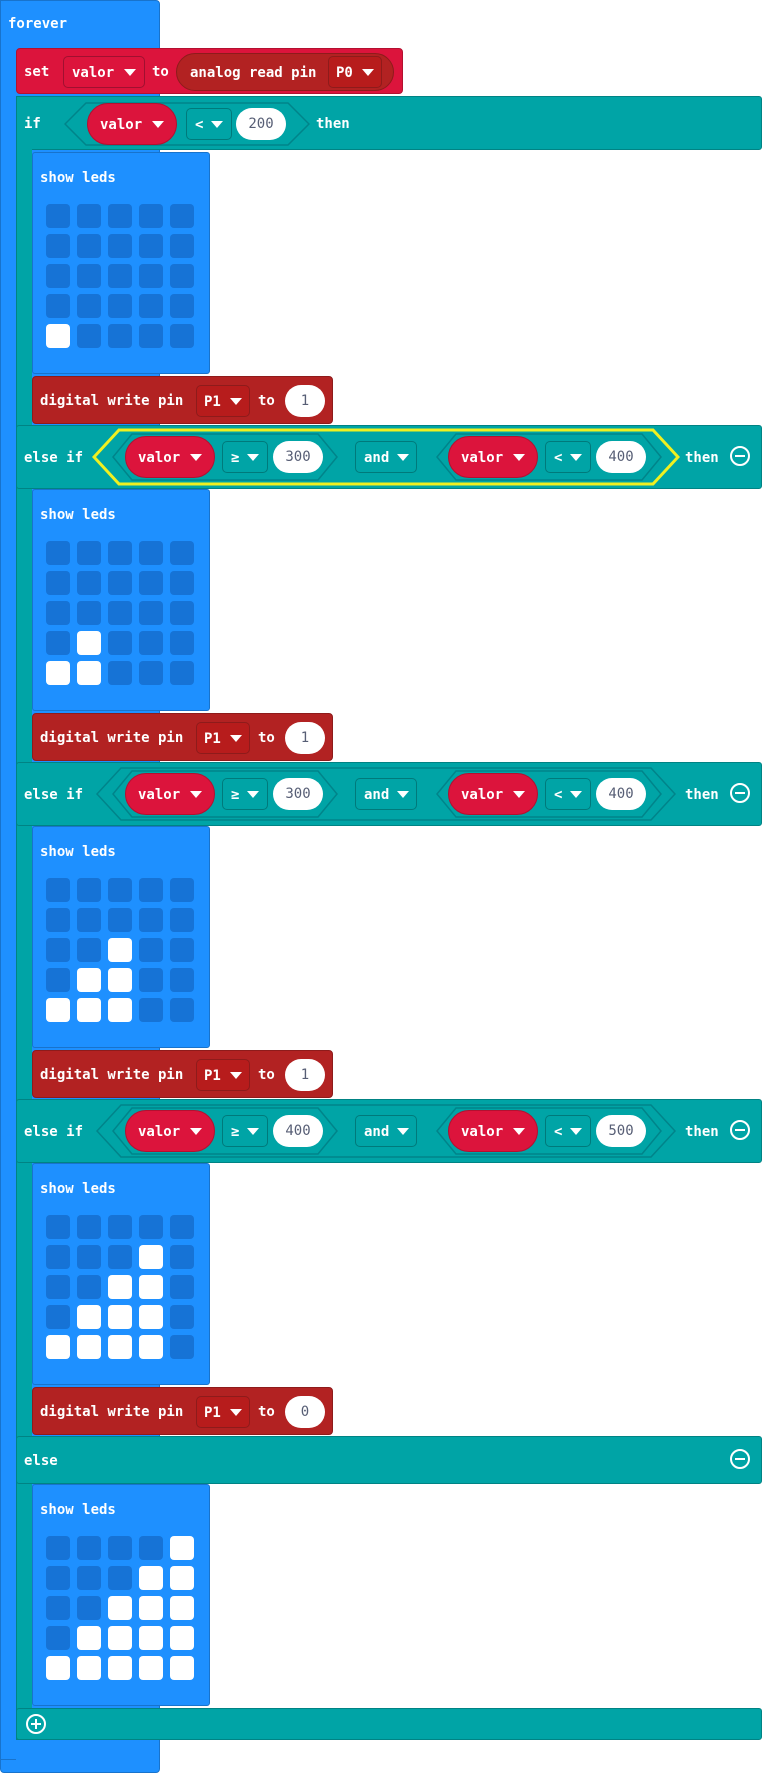 The width and height of the screenshot is (762, 1773). Describe the element at coordinates (36, 1724) in the screenshot. I see `add-branch-icon` at that location.